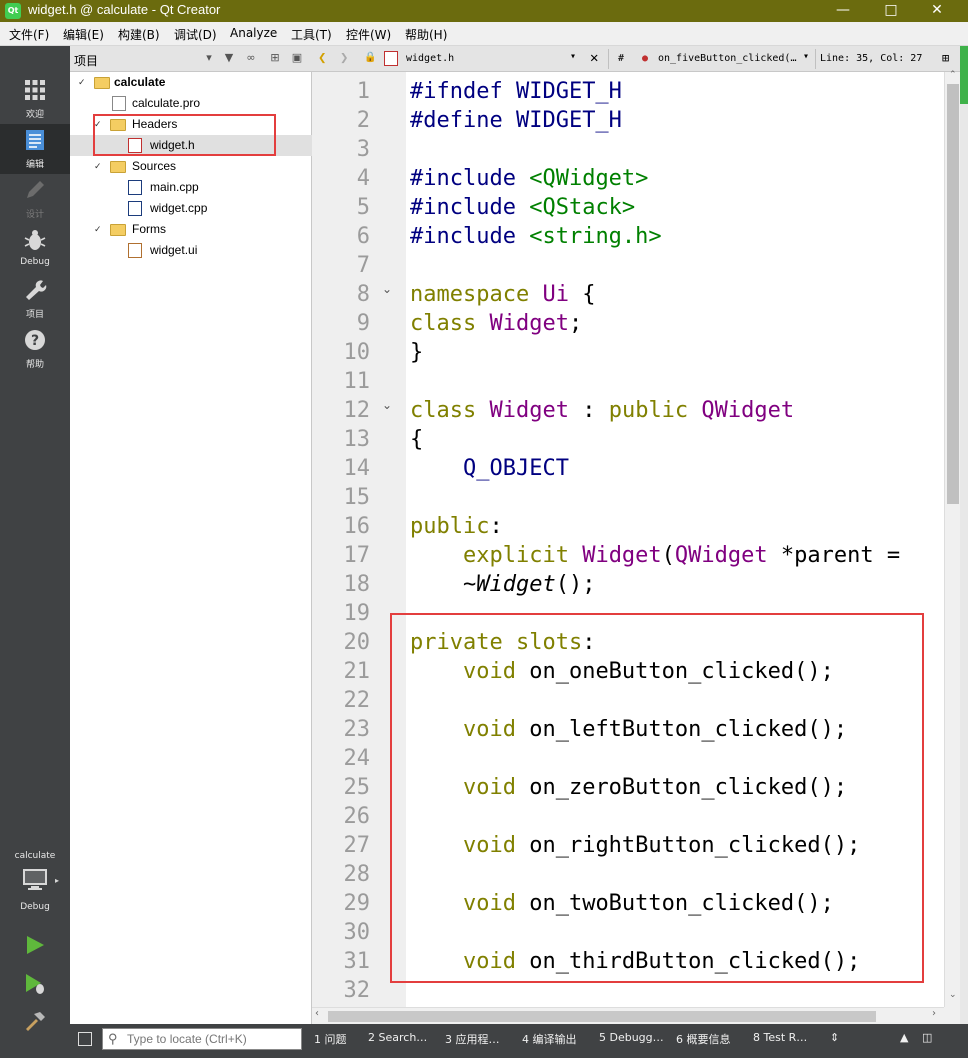 Image resolution: width=968 pixels, height=1058 pixels. Describe the element at coordinates (363, 323) in the screenshot. I see `line-number: 9` at that location.